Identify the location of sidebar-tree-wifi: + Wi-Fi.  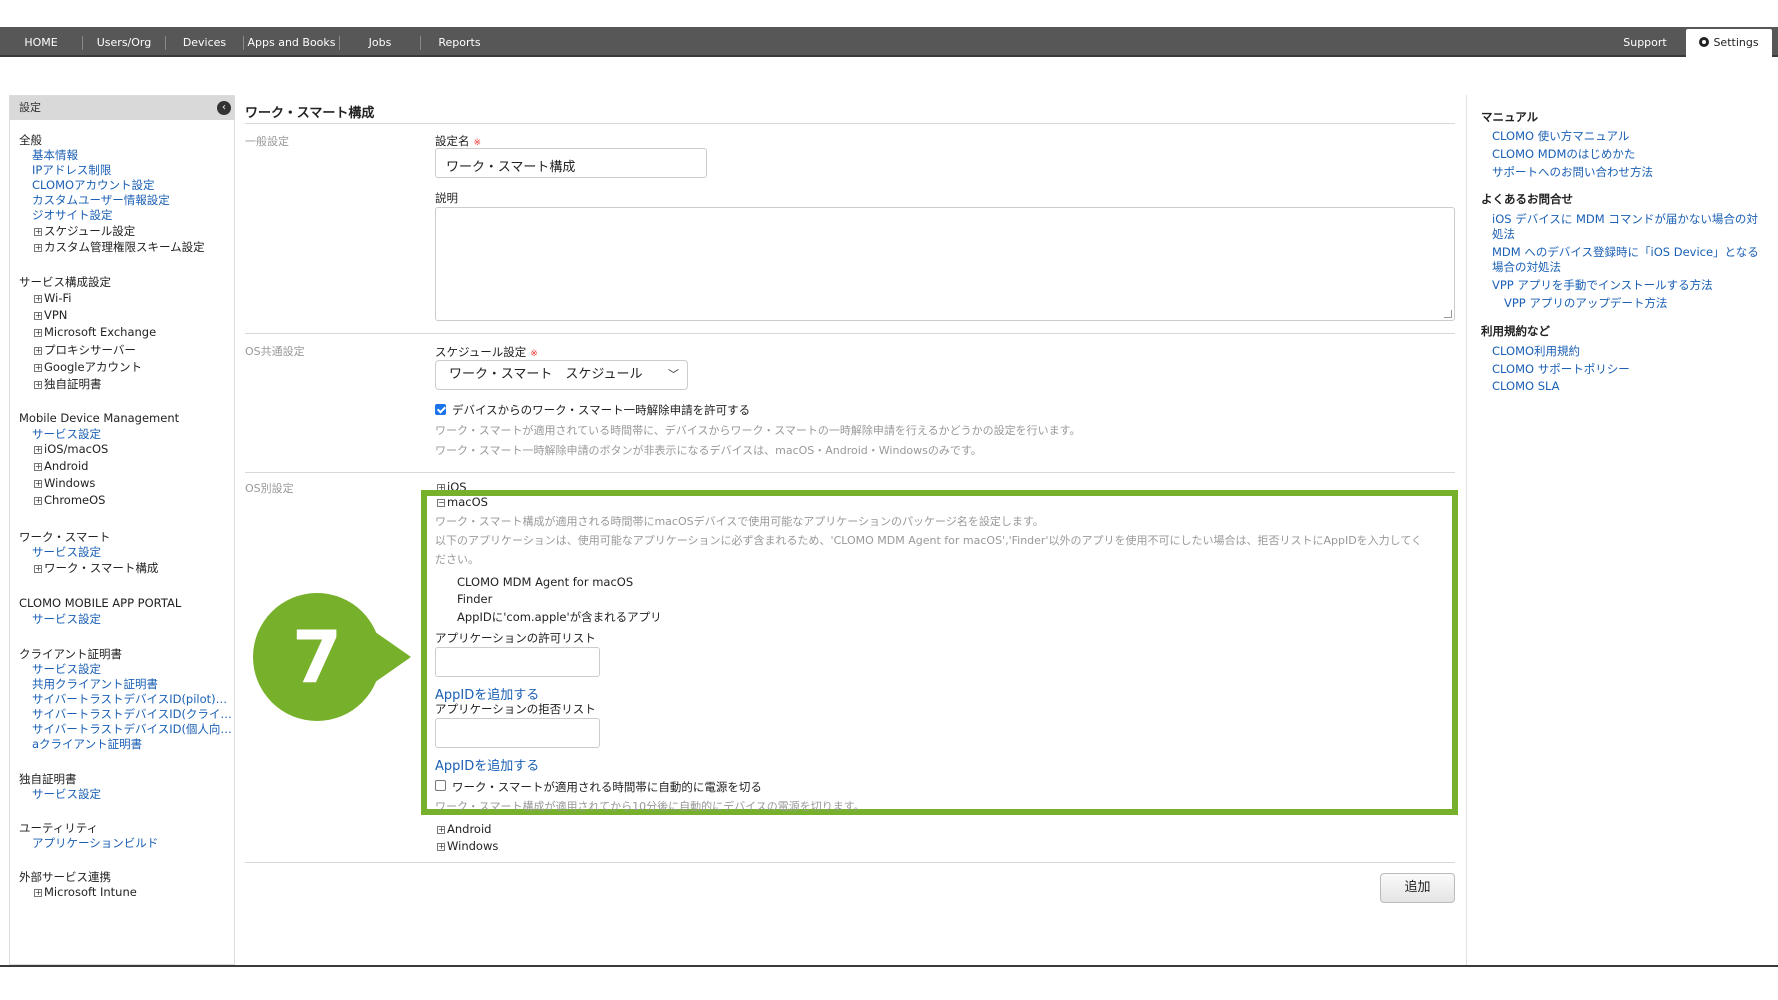
(52, 298).